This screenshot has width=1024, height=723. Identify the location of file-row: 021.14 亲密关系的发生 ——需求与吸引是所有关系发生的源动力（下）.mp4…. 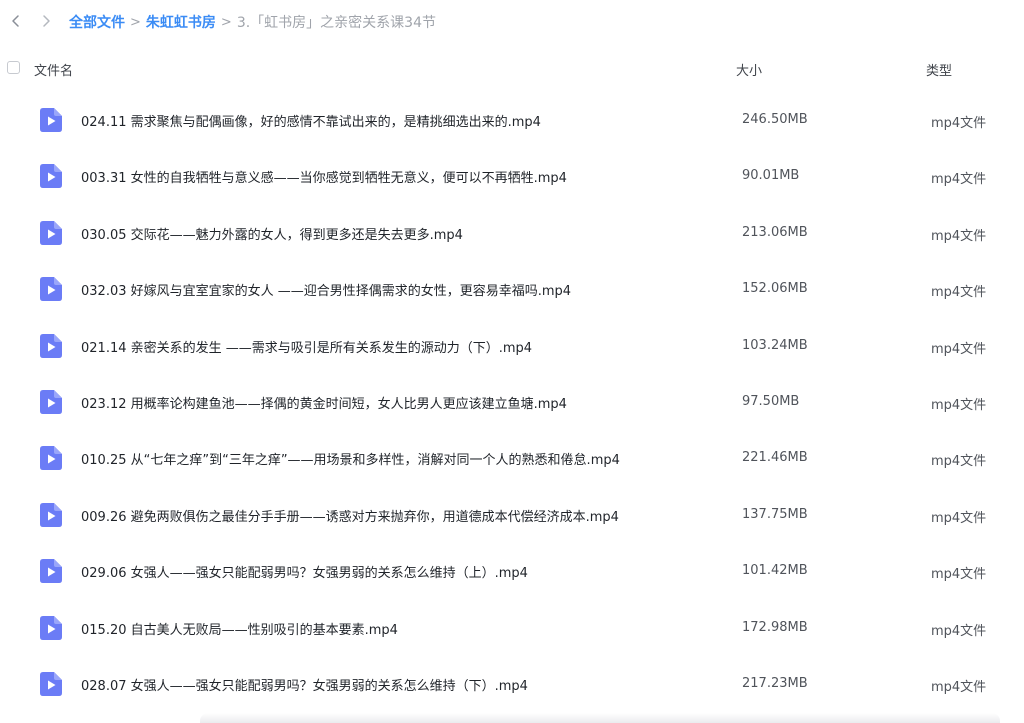
(512, 346).